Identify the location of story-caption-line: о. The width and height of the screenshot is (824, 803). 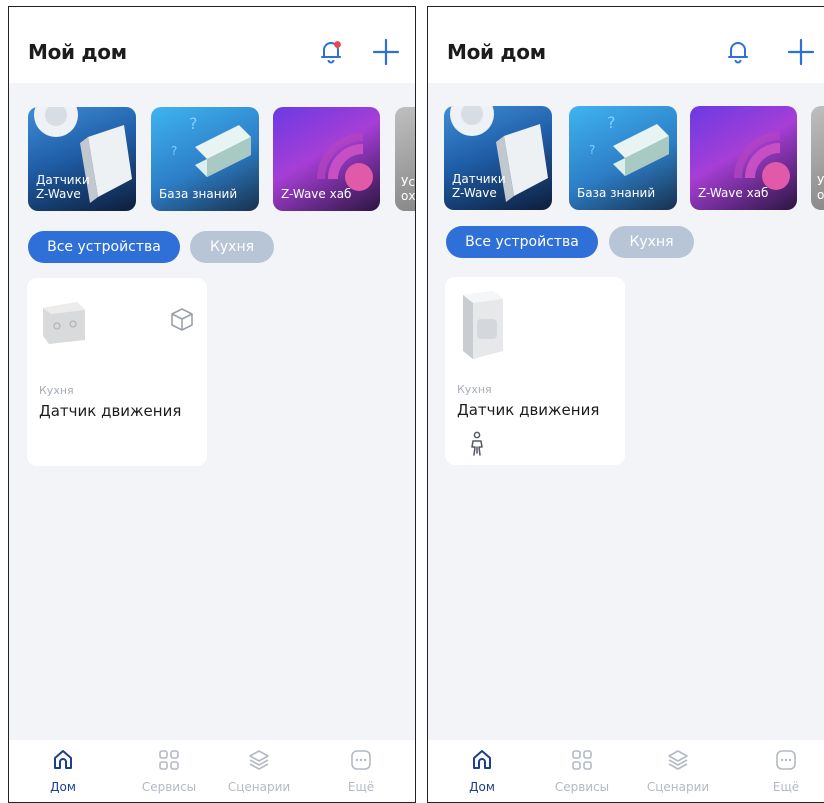
(820, 195).